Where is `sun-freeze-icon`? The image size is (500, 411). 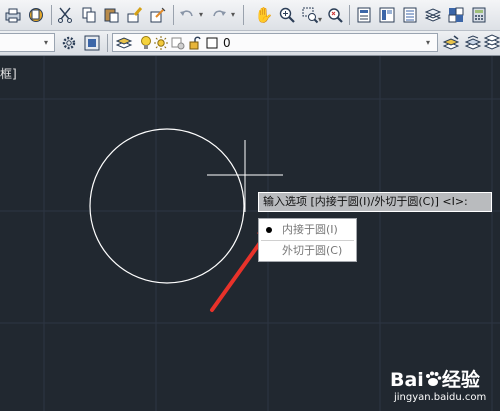 sun-freeze-icon is located at coordinates (161, 43).